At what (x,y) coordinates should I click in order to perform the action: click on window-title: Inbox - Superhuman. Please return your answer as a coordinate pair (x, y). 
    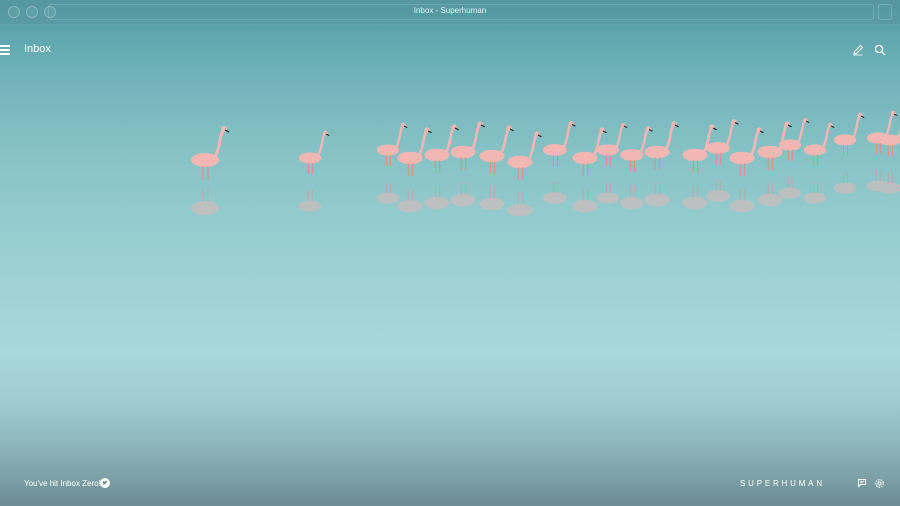
    Looking at the image, I should click on (450, 10).